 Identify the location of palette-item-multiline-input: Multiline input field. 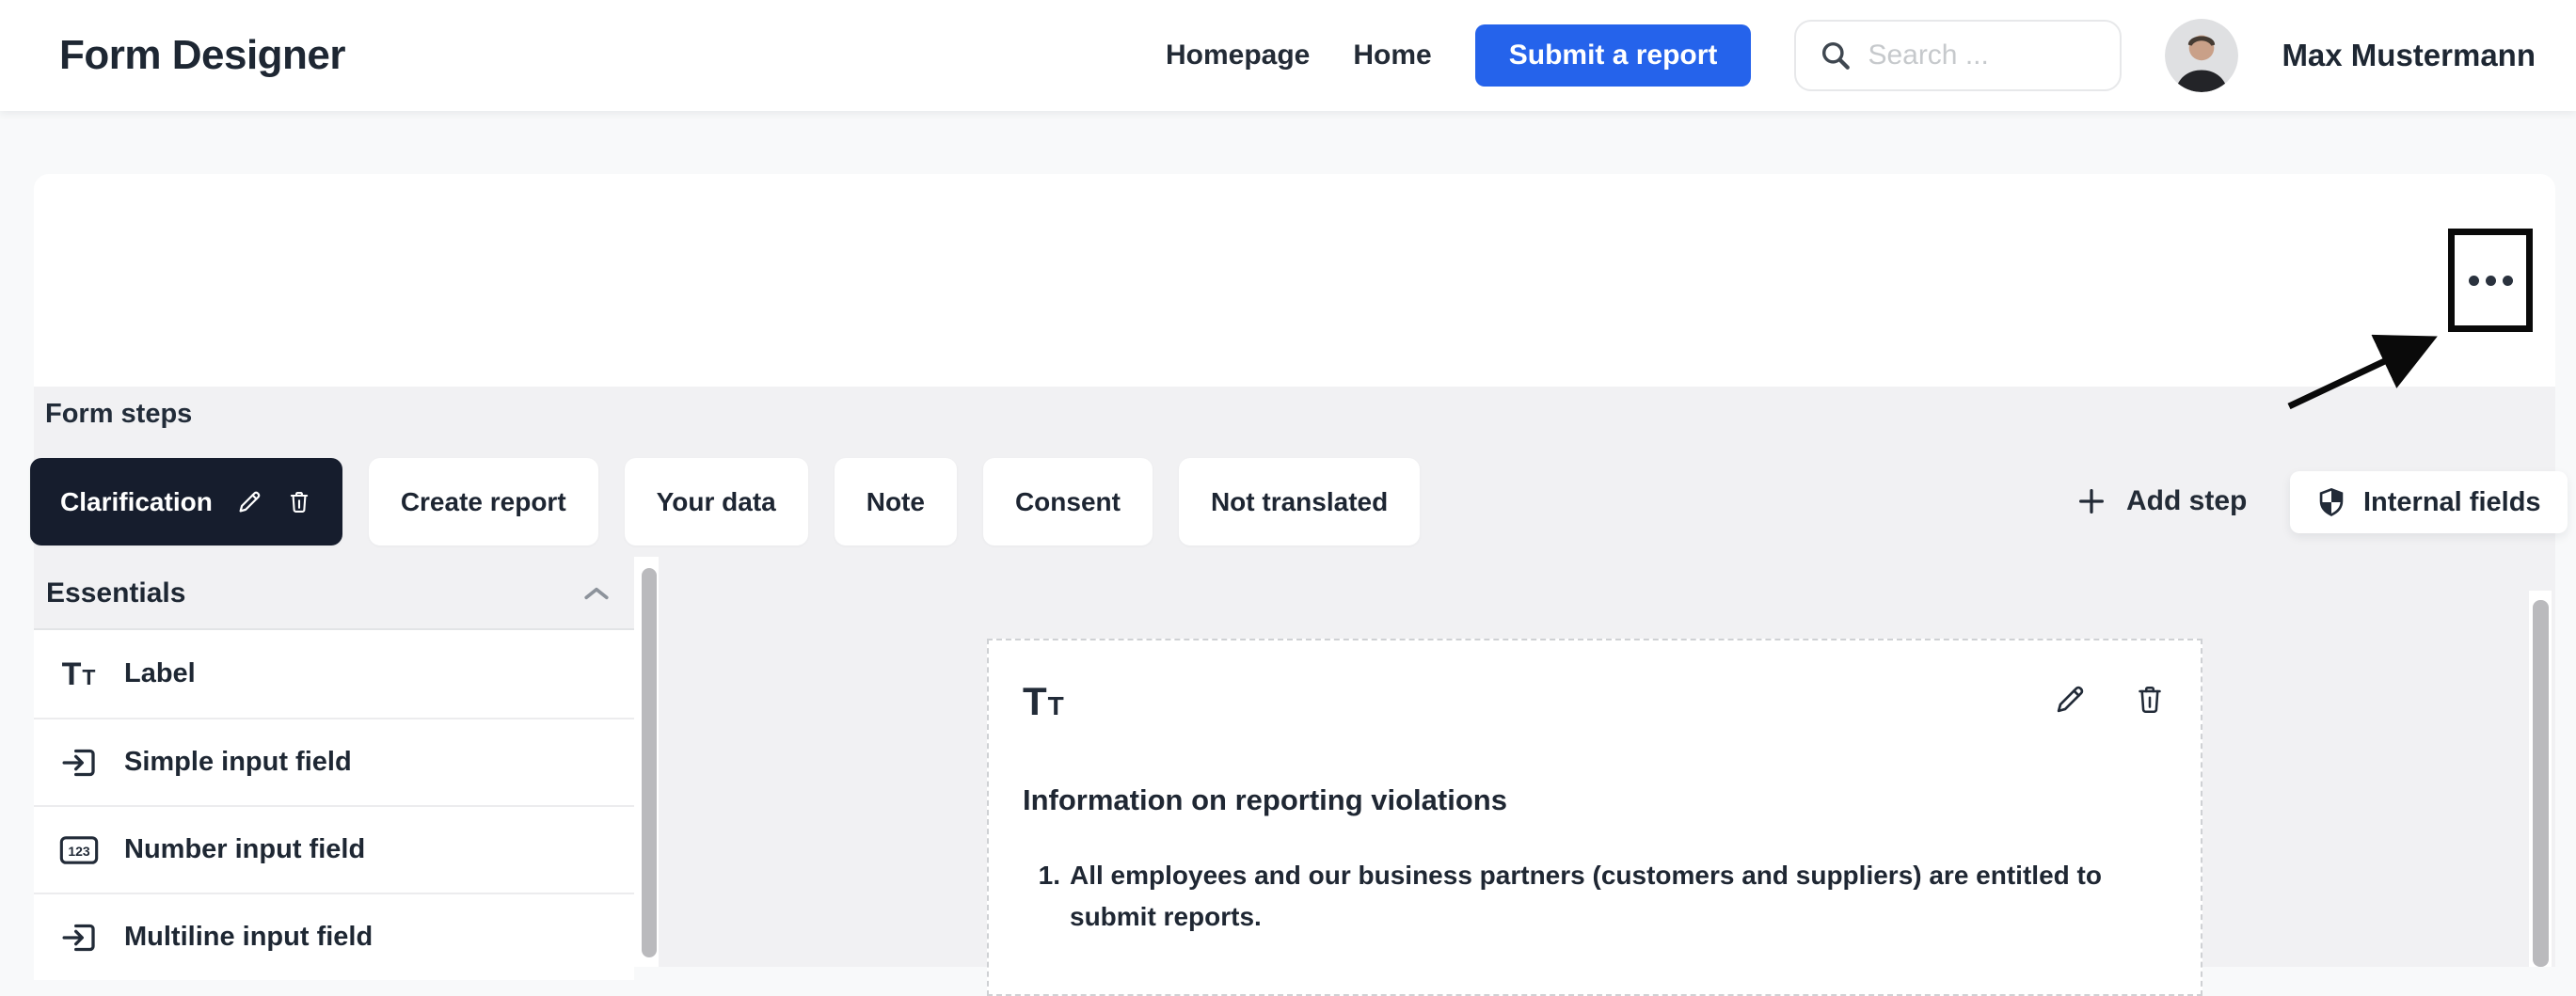
(334, 936).